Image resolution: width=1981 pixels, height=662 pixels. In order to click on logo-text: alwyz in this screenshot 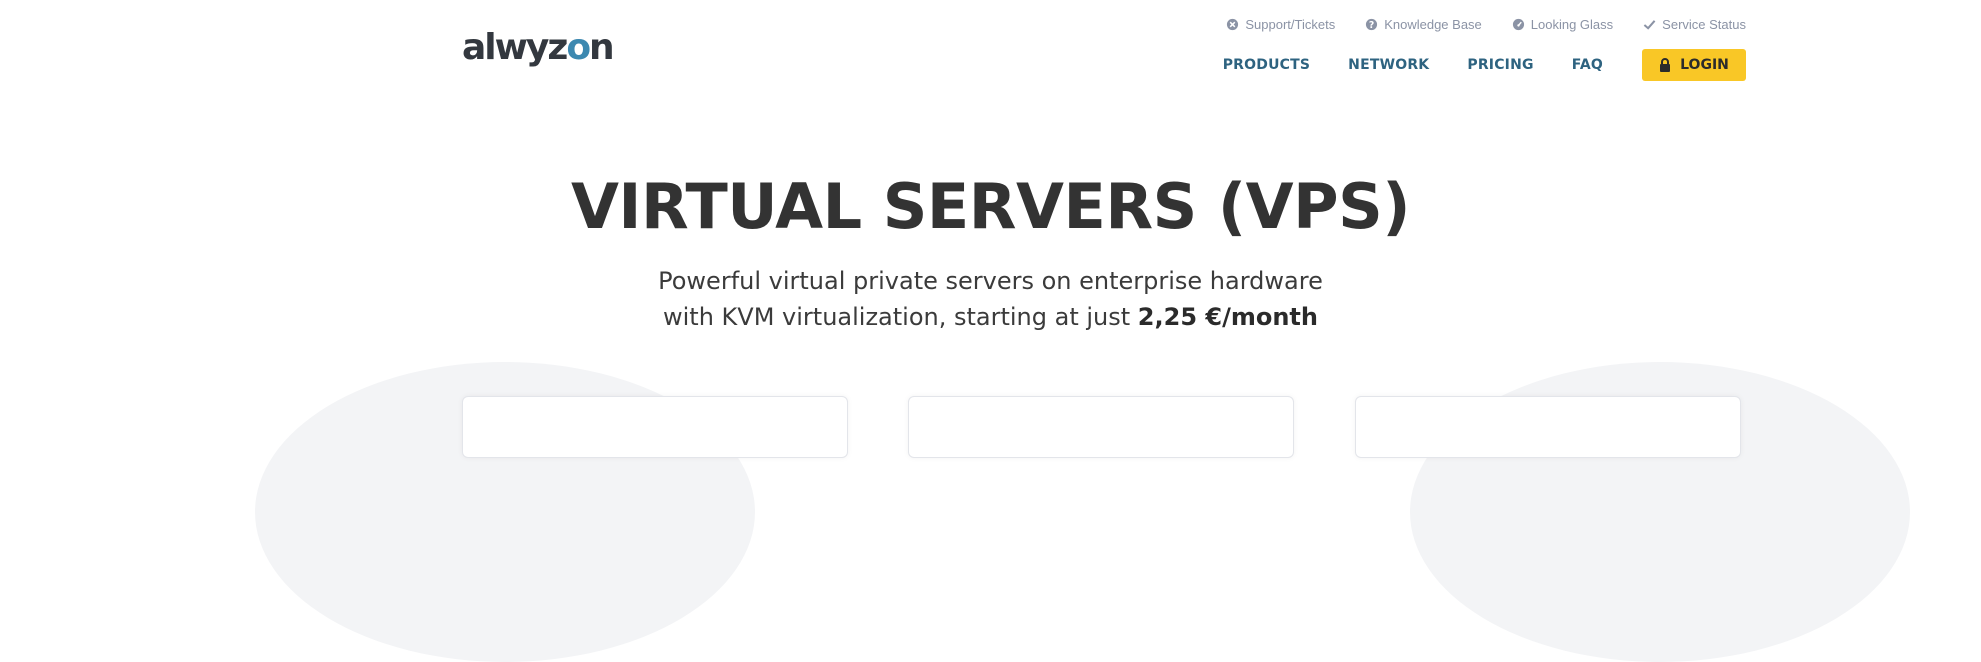, I will do `click(515, 47)`.